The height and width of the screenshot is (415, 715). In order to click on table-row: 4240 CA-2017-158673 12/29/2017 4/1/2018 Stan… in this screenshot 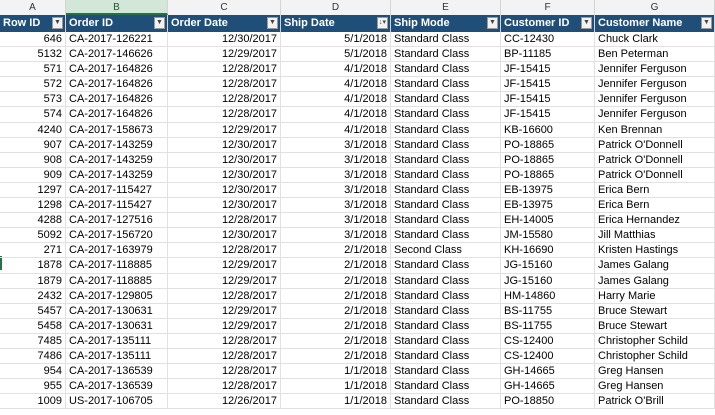, I will do `click(357, 130)`.